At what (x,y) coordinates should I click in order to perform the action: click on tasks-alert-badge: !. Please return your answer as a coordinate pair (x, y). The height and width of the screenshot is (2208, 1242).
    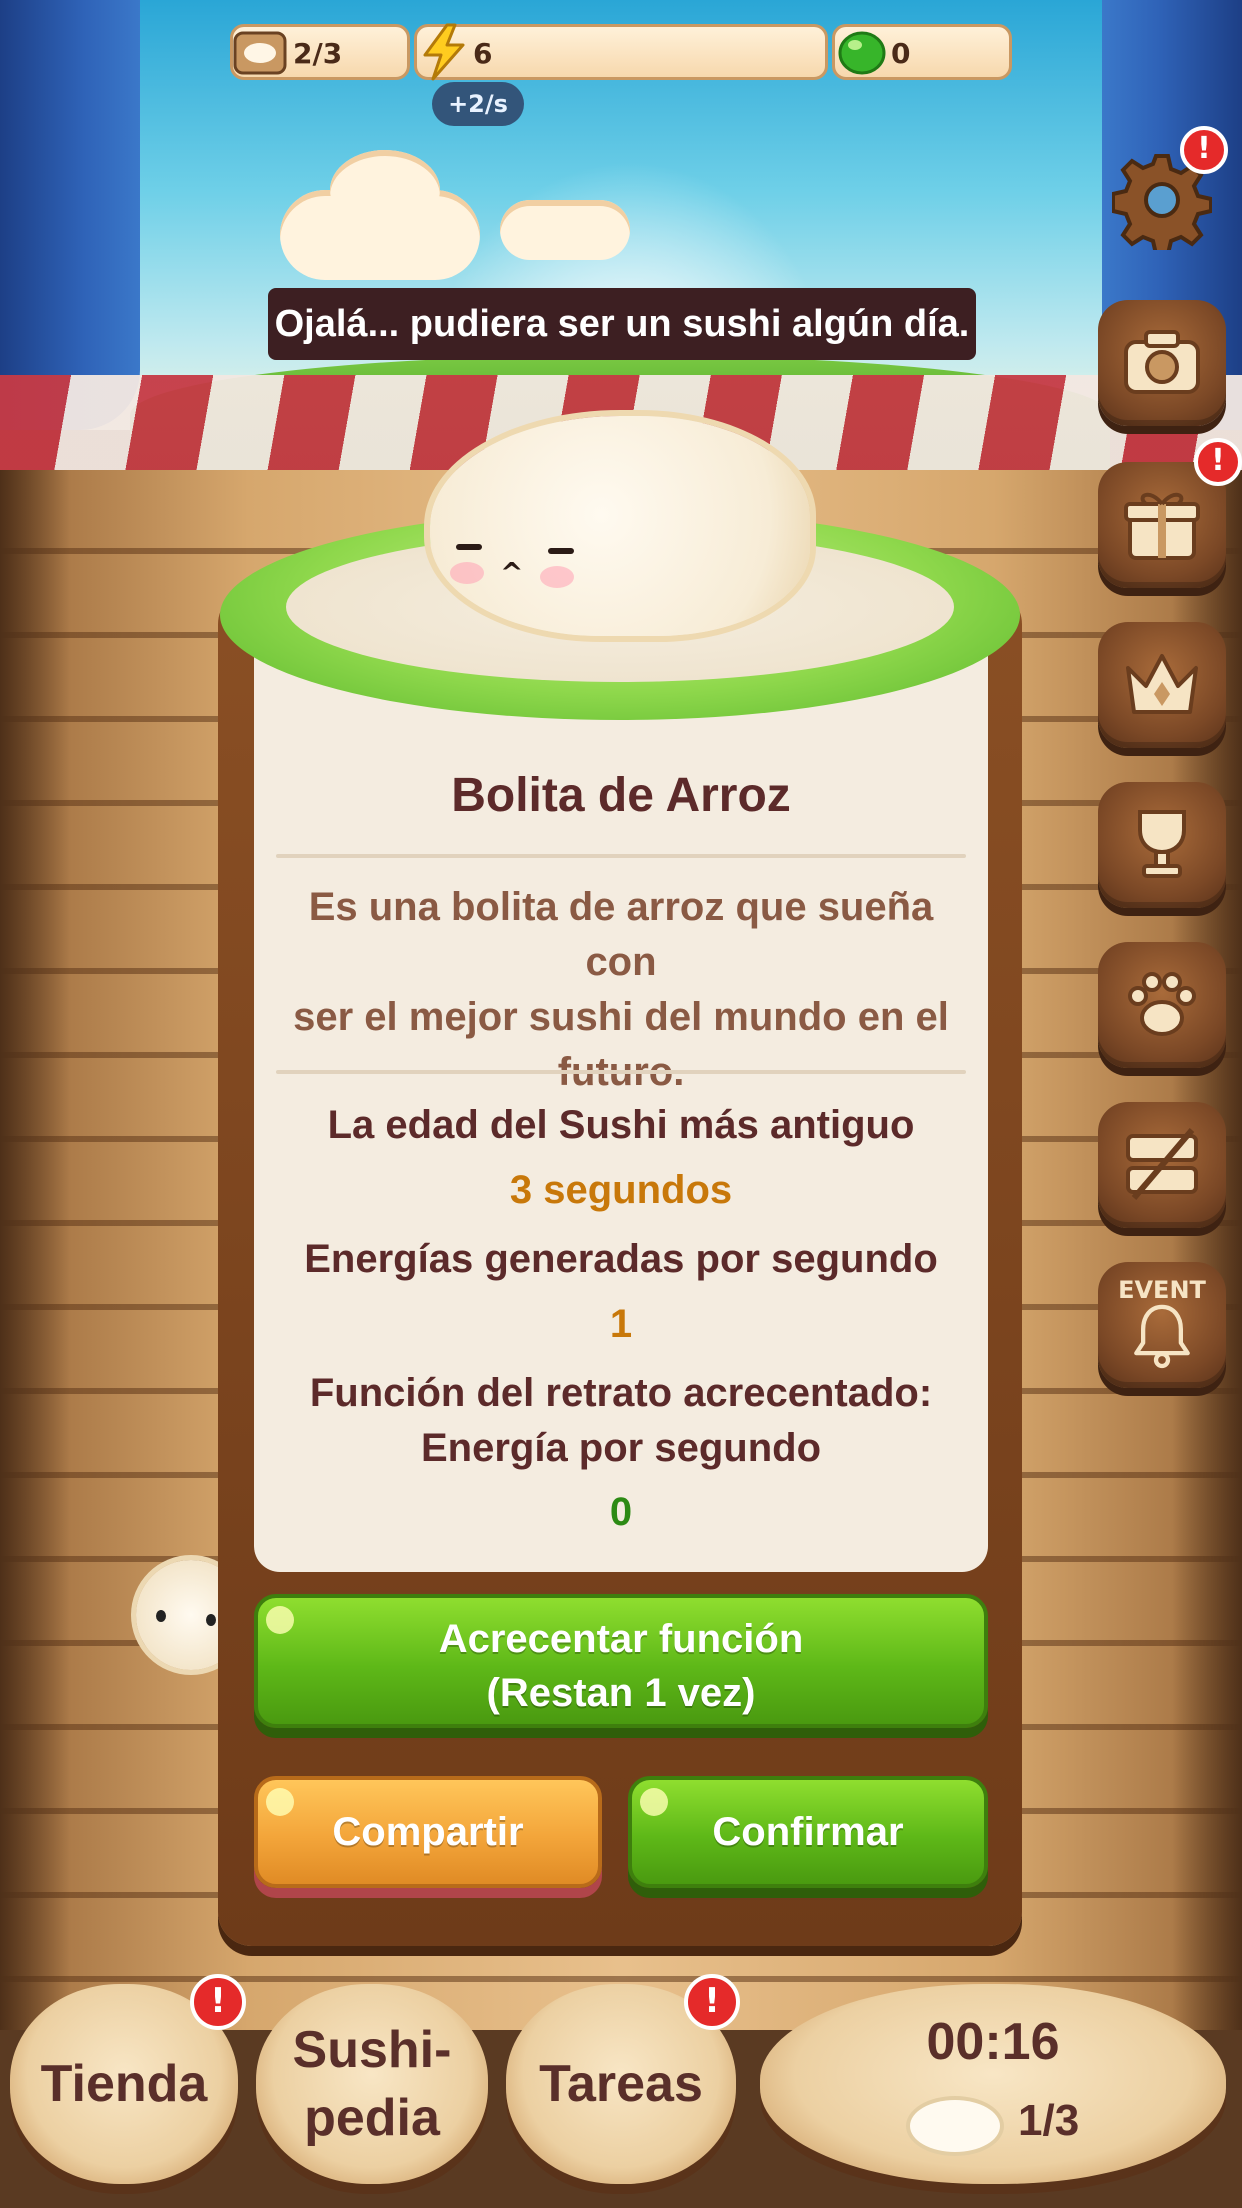
    Looking at the image, I should click on (712, 2002).